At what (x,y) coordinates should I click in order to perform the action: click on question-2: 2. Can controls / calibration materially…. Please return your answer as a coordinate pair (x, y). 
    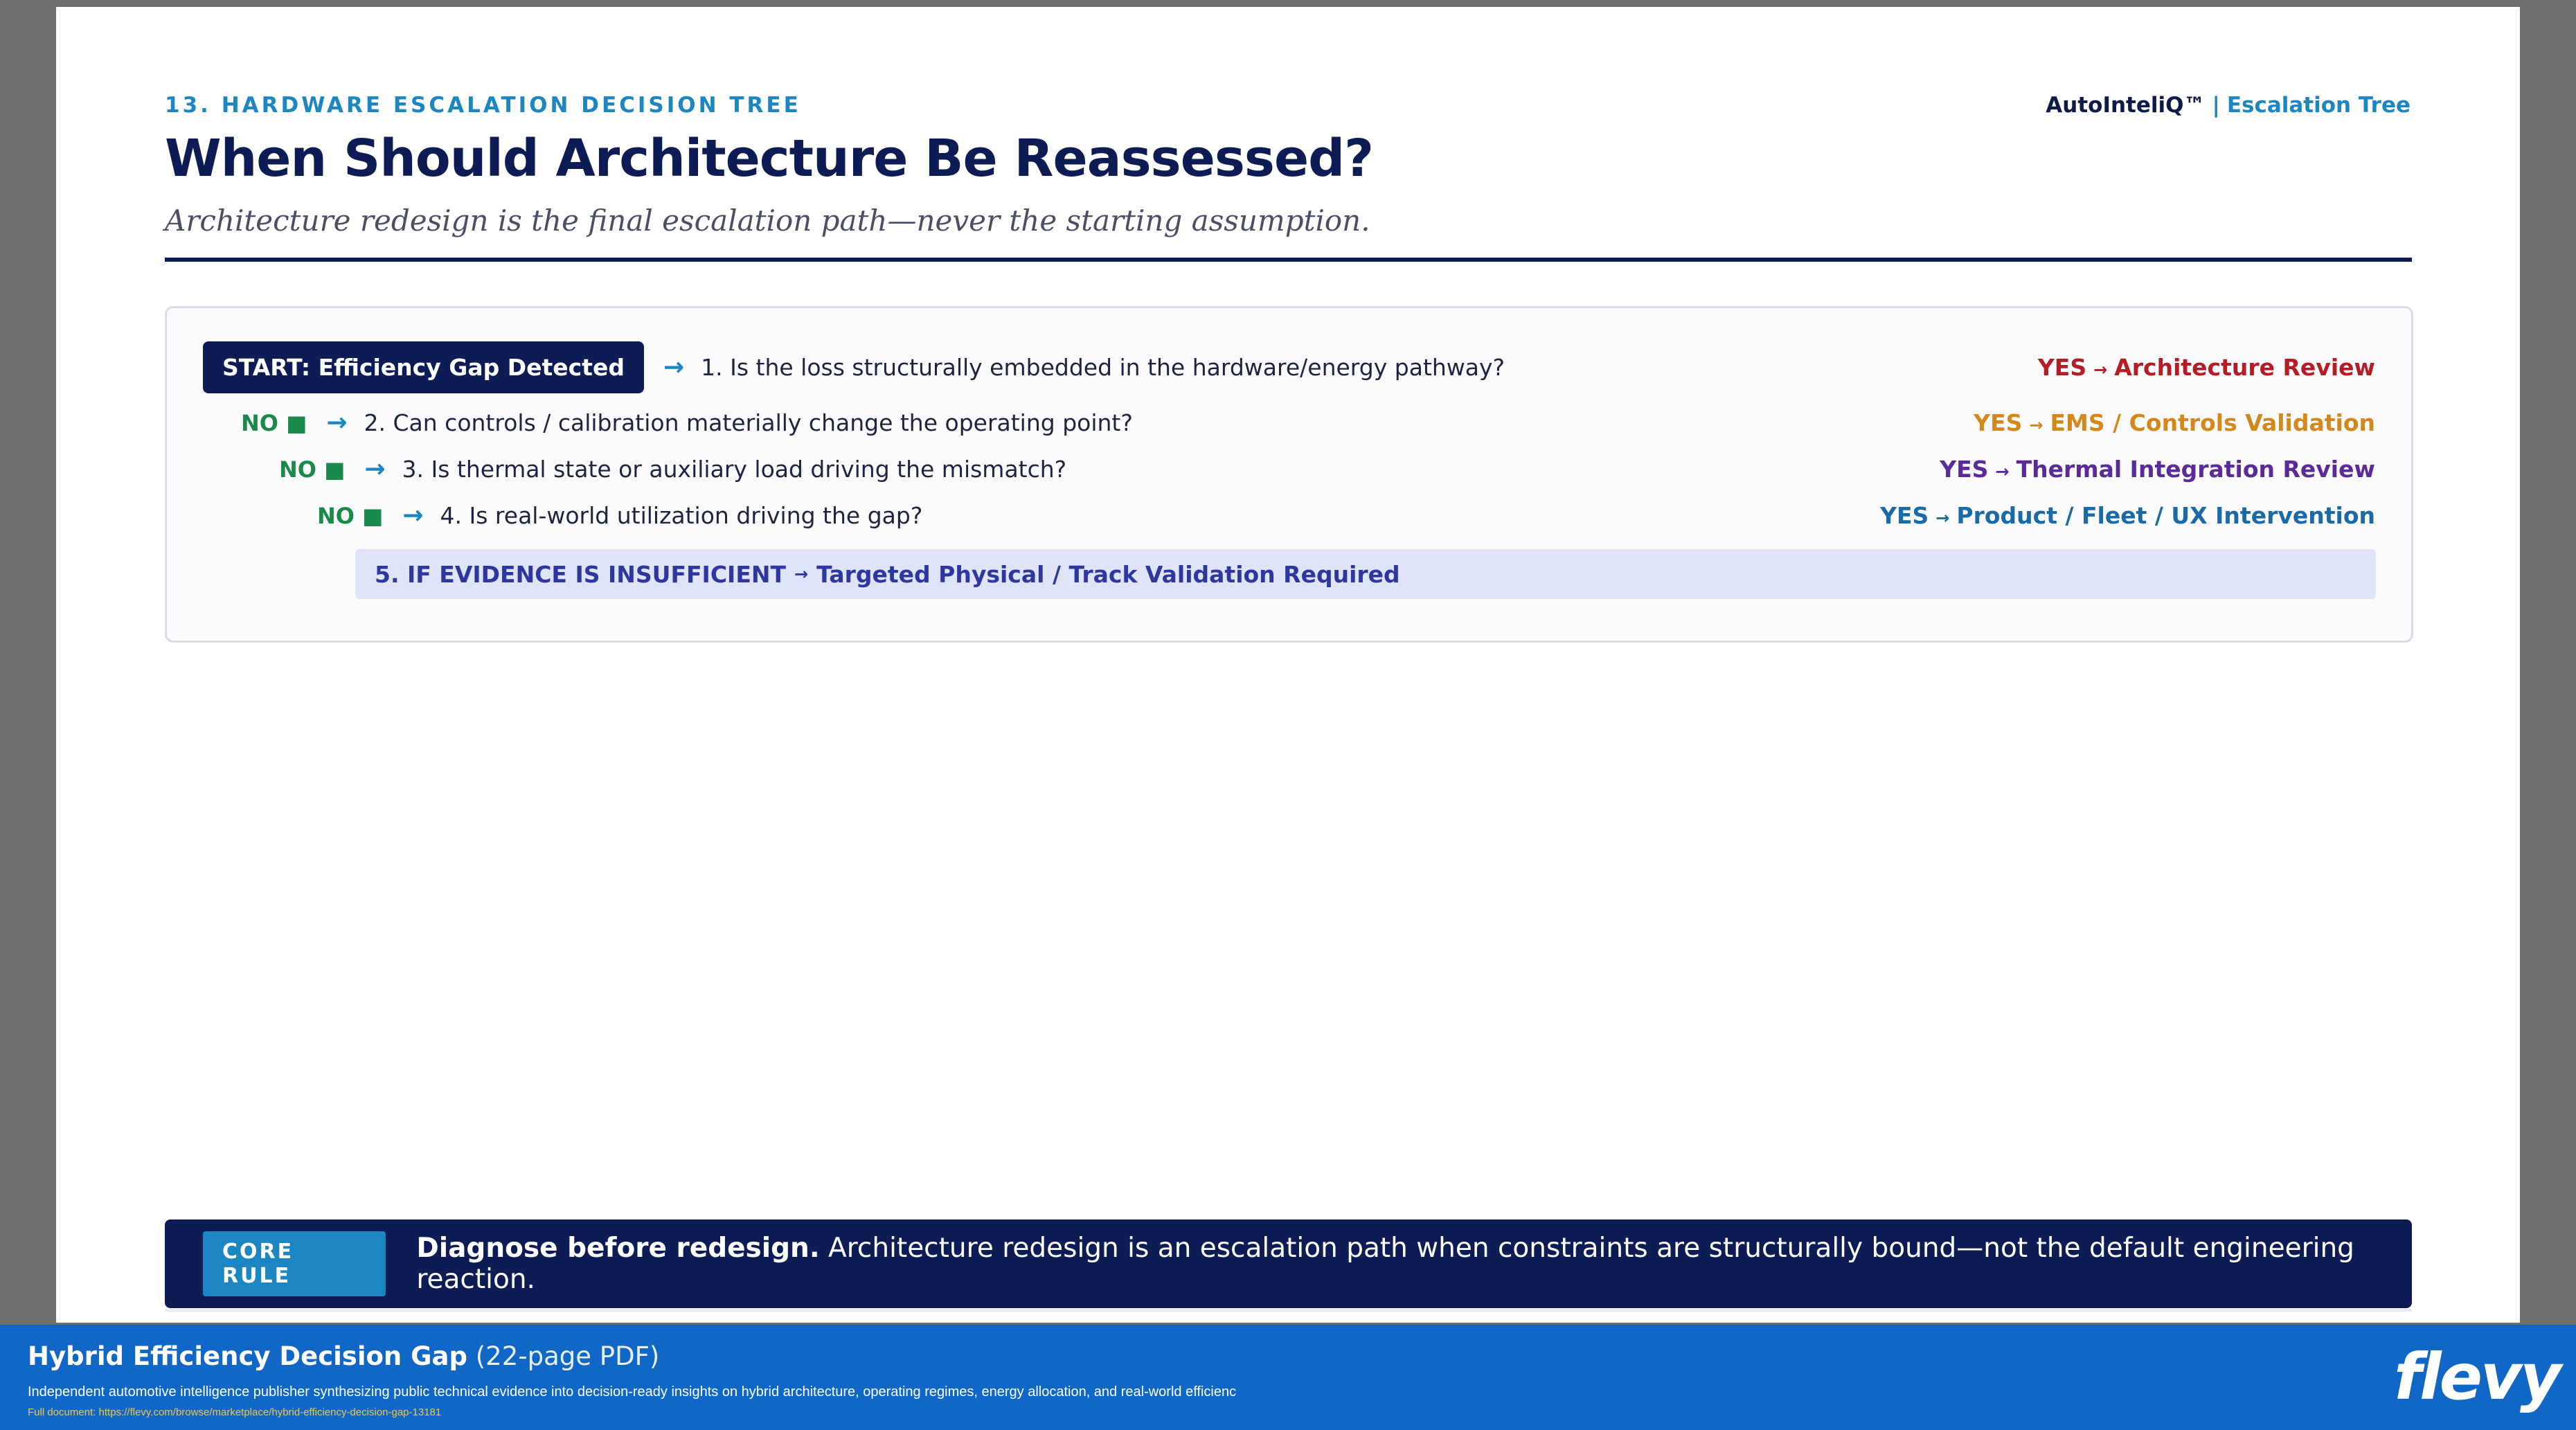
    Looking at the image, I should click on (748, 422).